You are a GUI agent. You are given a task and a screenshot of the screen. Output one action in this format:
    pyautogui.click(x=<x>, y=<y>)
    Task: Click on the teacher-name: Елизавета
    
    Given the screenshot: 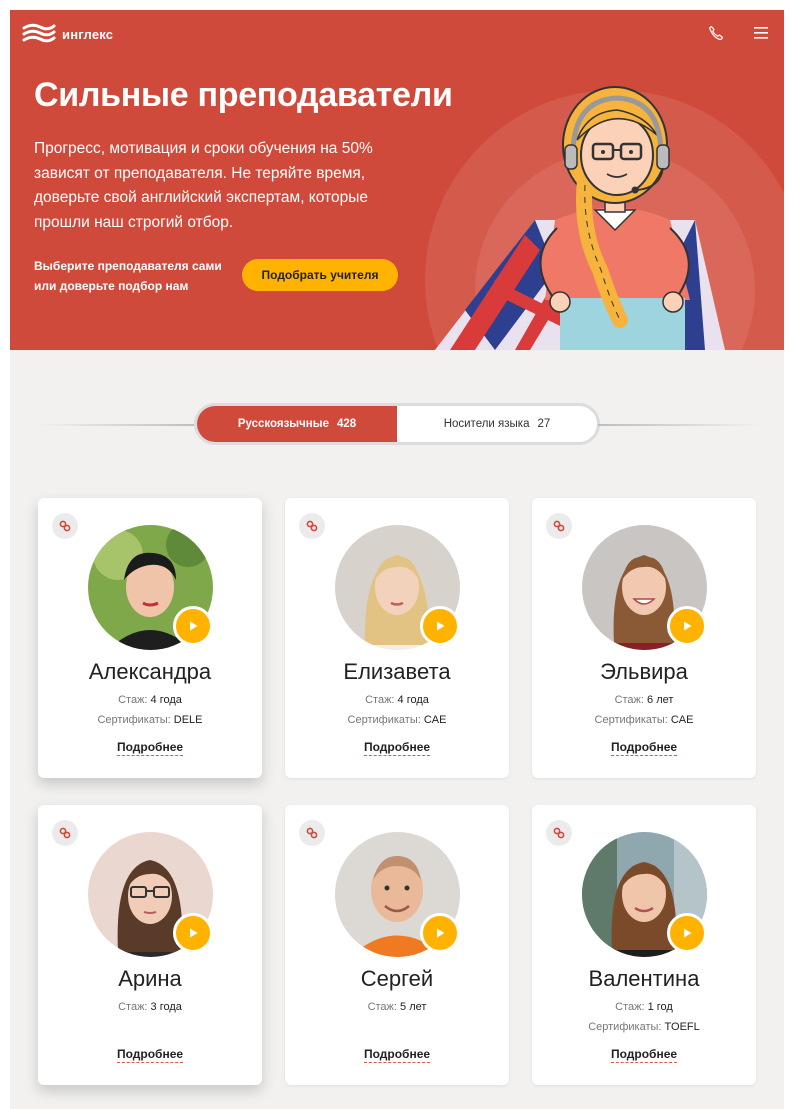 What is the action you would take?
    pyautogui.click(x=397, y=671)
    